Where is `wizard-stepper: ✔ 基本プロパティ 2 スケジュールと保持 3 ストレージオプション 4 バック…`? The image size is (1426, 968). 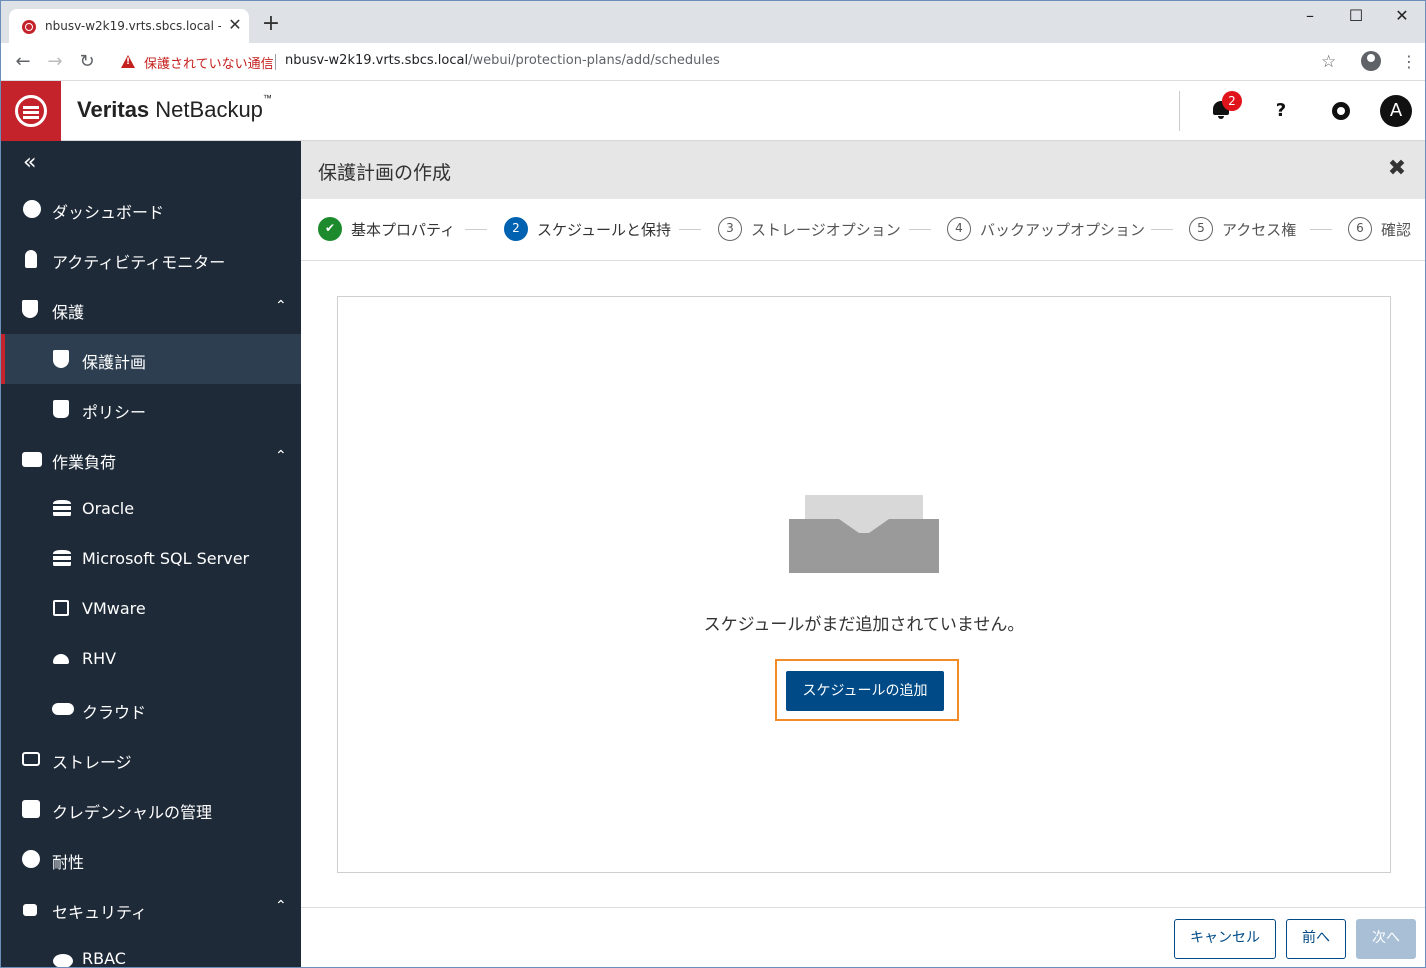 wizard-stepper: ✔ 基本プロパティ 2 スケジュールと保持 3 ストレージオプション 4 バック… is located at coordinates (863, 230).